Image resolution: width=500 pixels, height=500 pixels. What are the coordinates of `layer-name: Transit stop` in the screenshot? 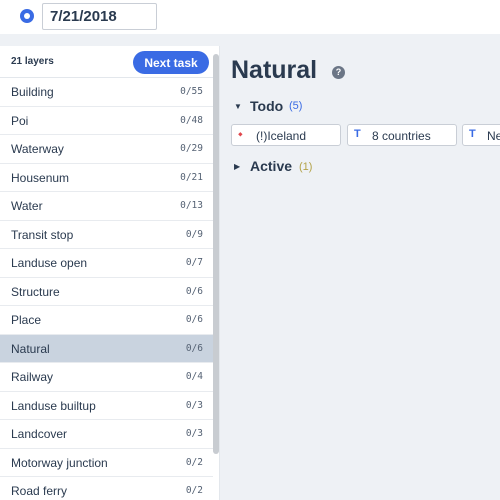 It's located at (42, 234).